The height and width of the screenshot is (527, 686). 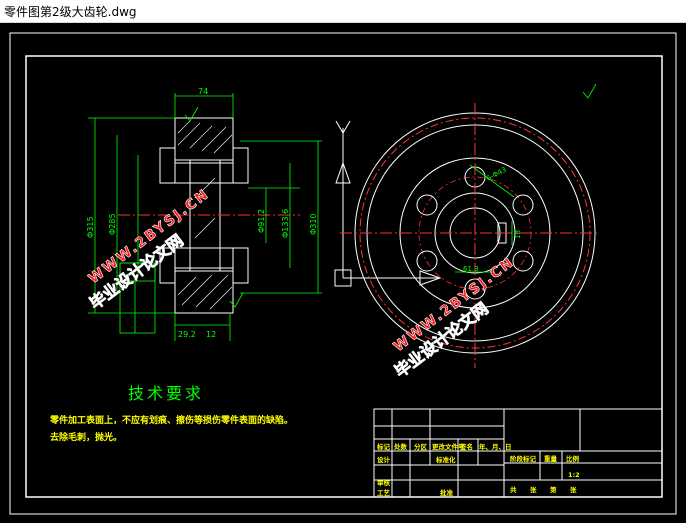 What do you see at coordinates (86, 437) in the screenshot?
I see `tech-line-2: 去除毛刺，抛光。` at bounding box center [86, 437].